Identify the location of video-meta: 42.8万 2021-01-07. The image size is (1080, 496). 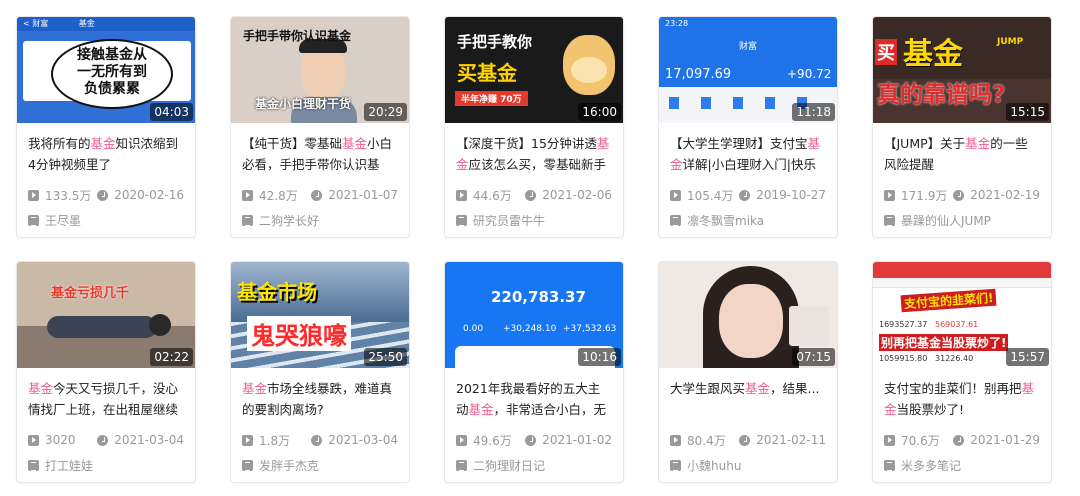
(320, 195).